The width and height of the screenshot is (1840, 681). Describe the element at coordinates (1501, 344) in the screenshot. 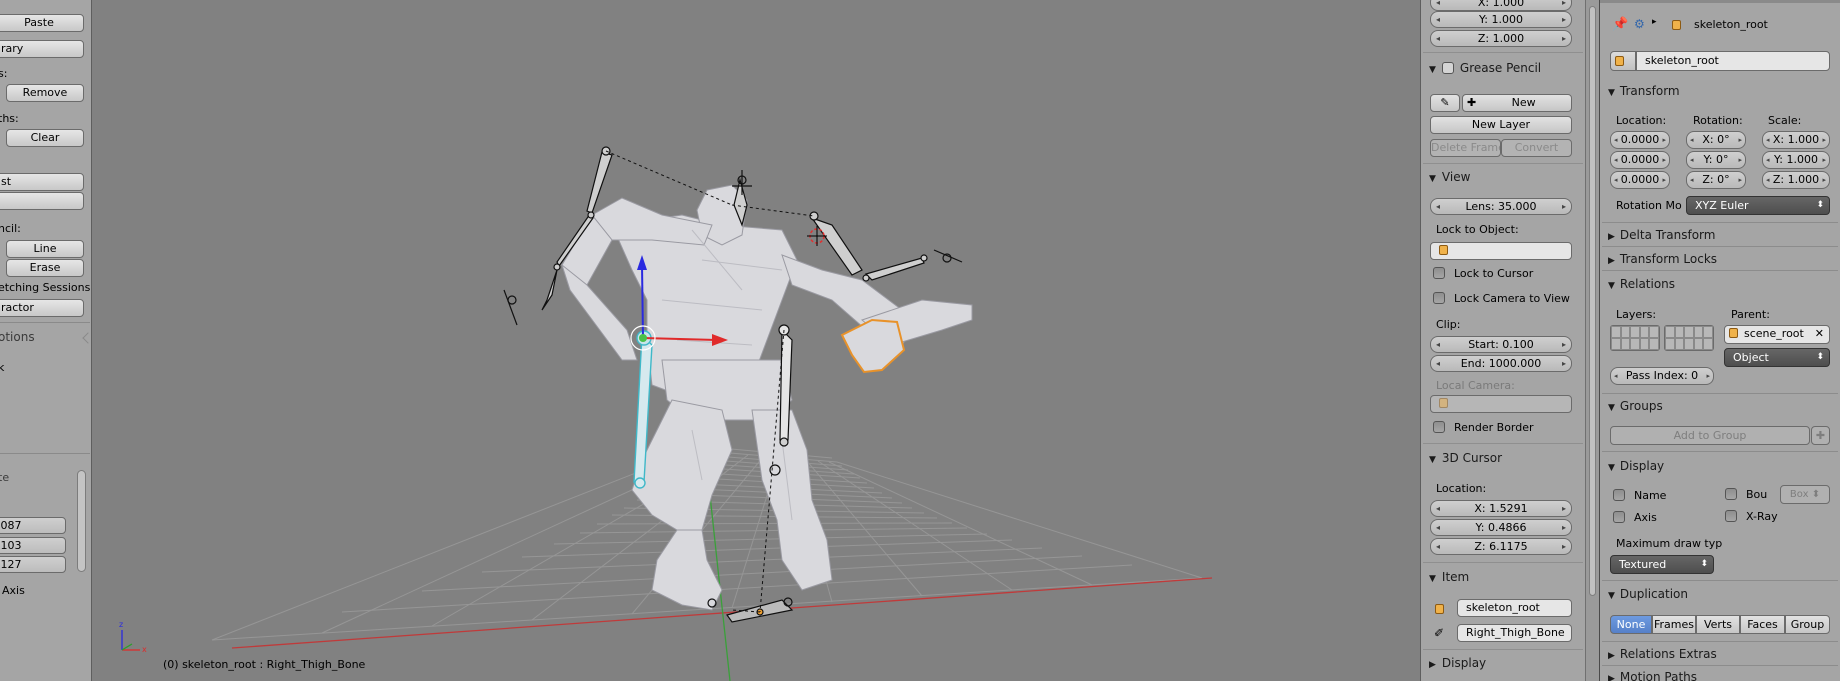

I see `clip-start-field: ◂ Start: 0.100 ▸` at that location.